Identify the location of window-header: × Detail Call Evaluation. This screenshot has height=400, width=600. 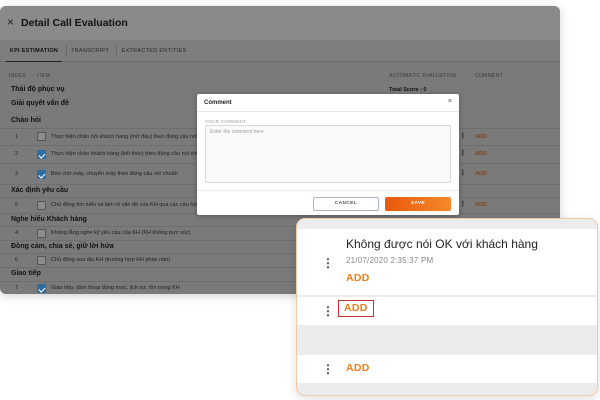
(280, 23).